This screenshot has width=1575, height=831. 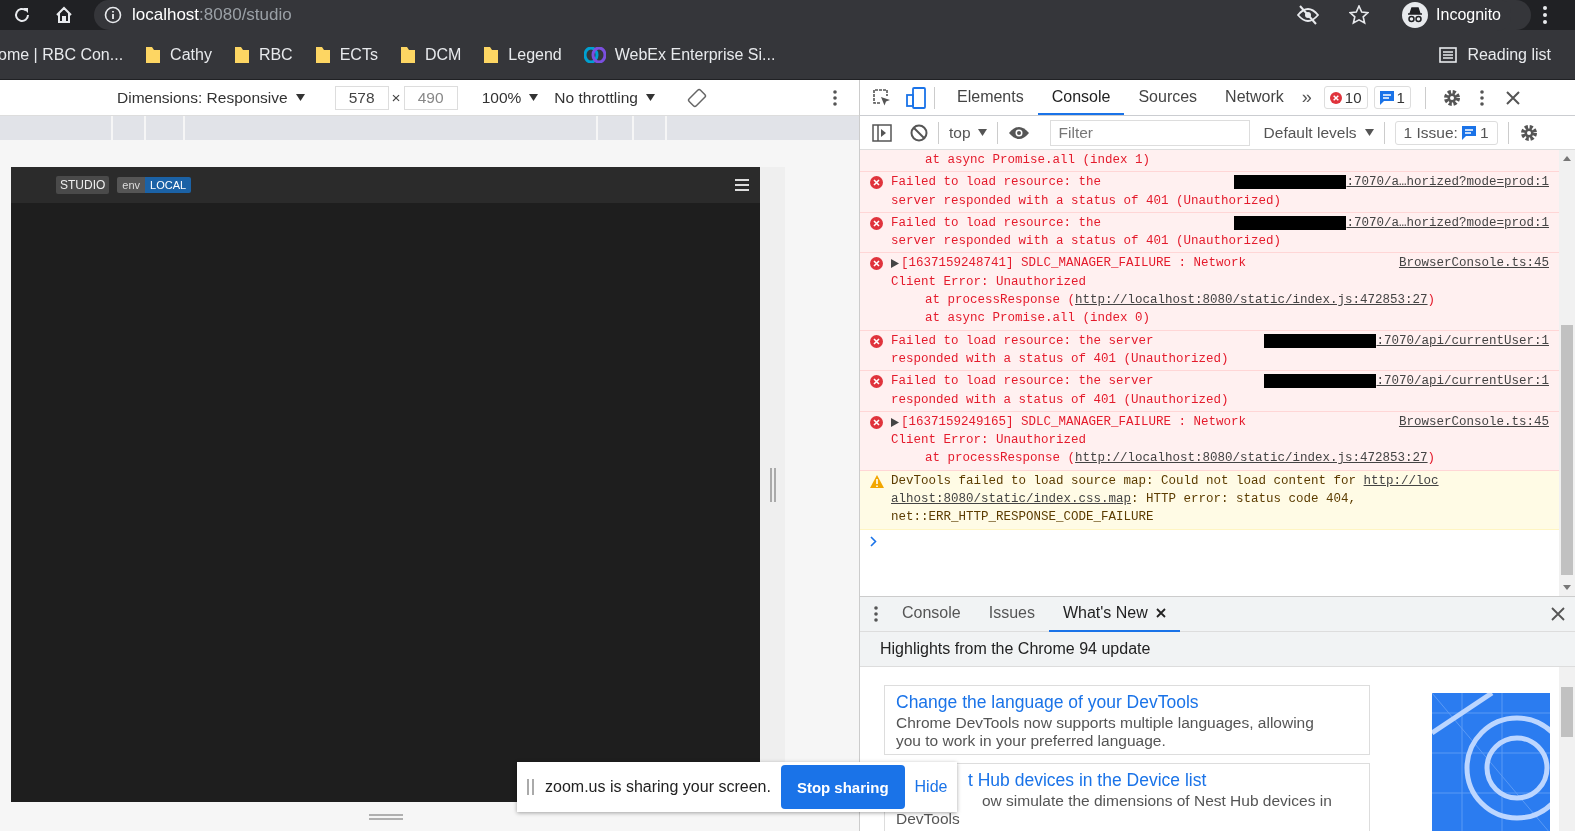 I want to click on clear-console-icon, so click(x=919, y=132).